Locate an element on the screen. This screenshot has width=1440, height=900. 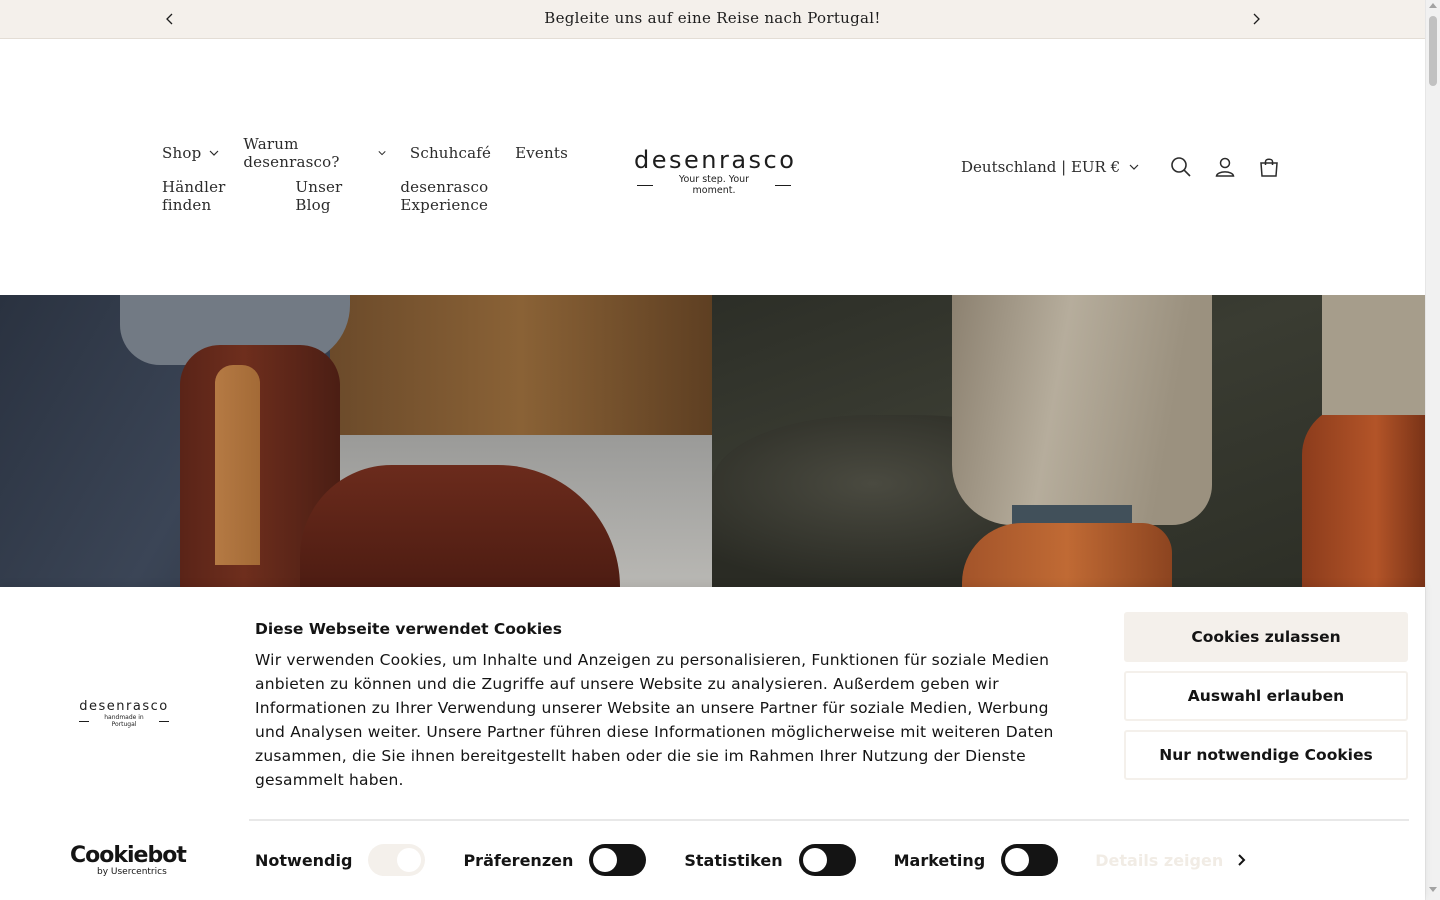
allow-all-cookies-button: Cookies zulassen is located at coordinates (1266, 637).